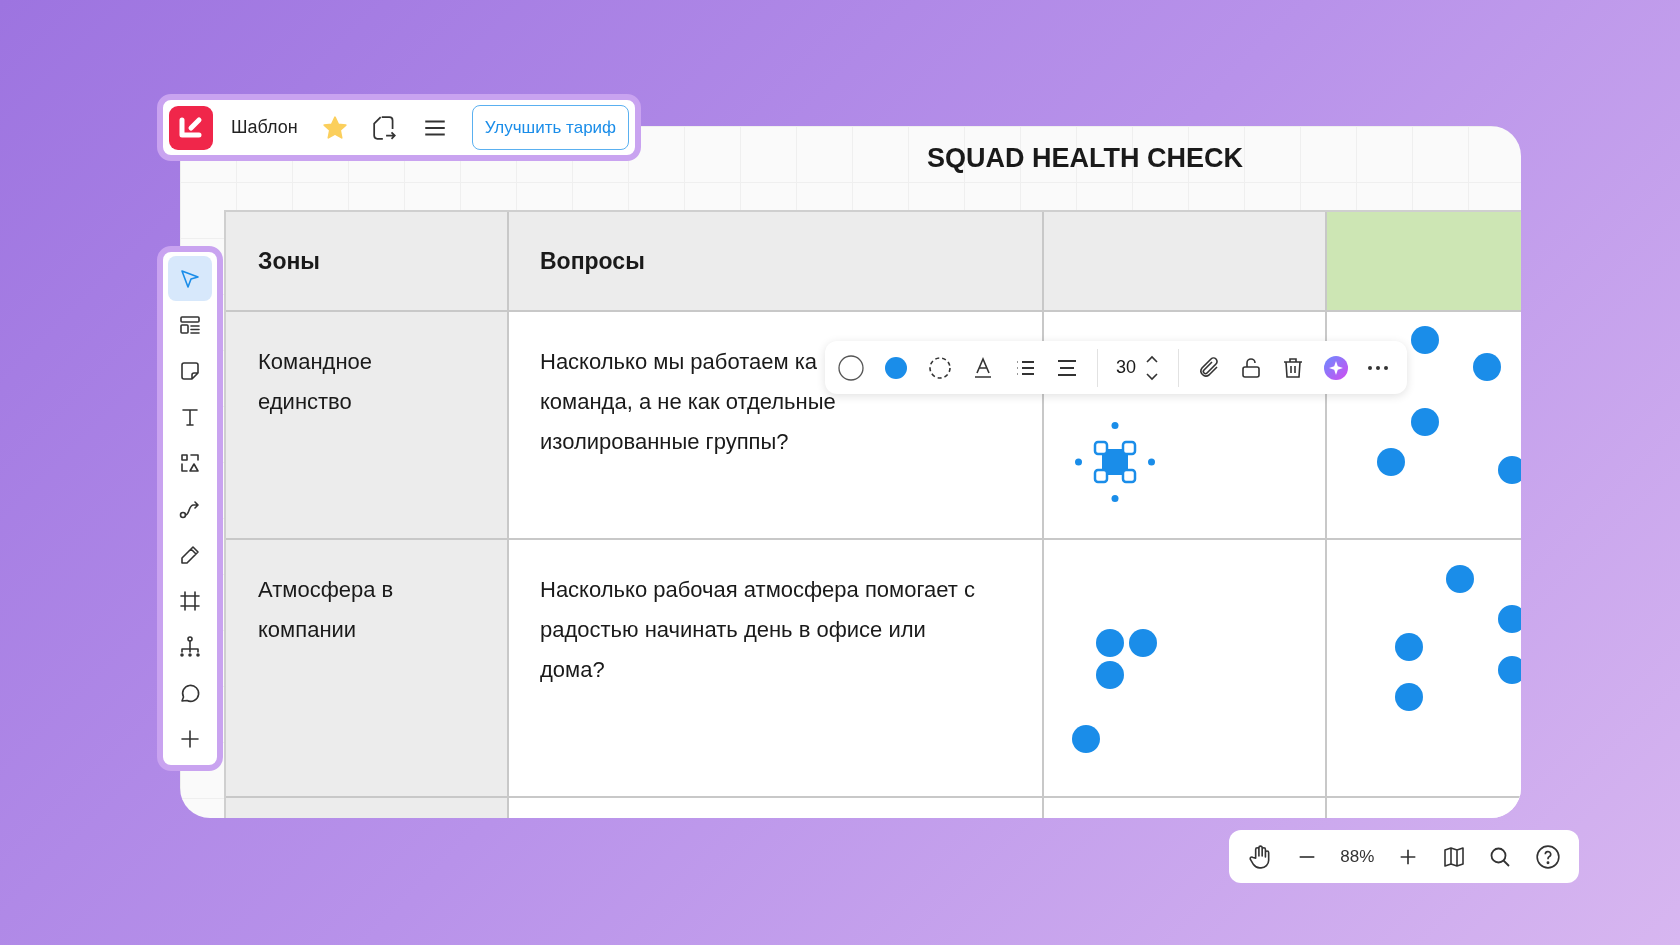  I want to click on no-fill-icon, so click(851, 367).